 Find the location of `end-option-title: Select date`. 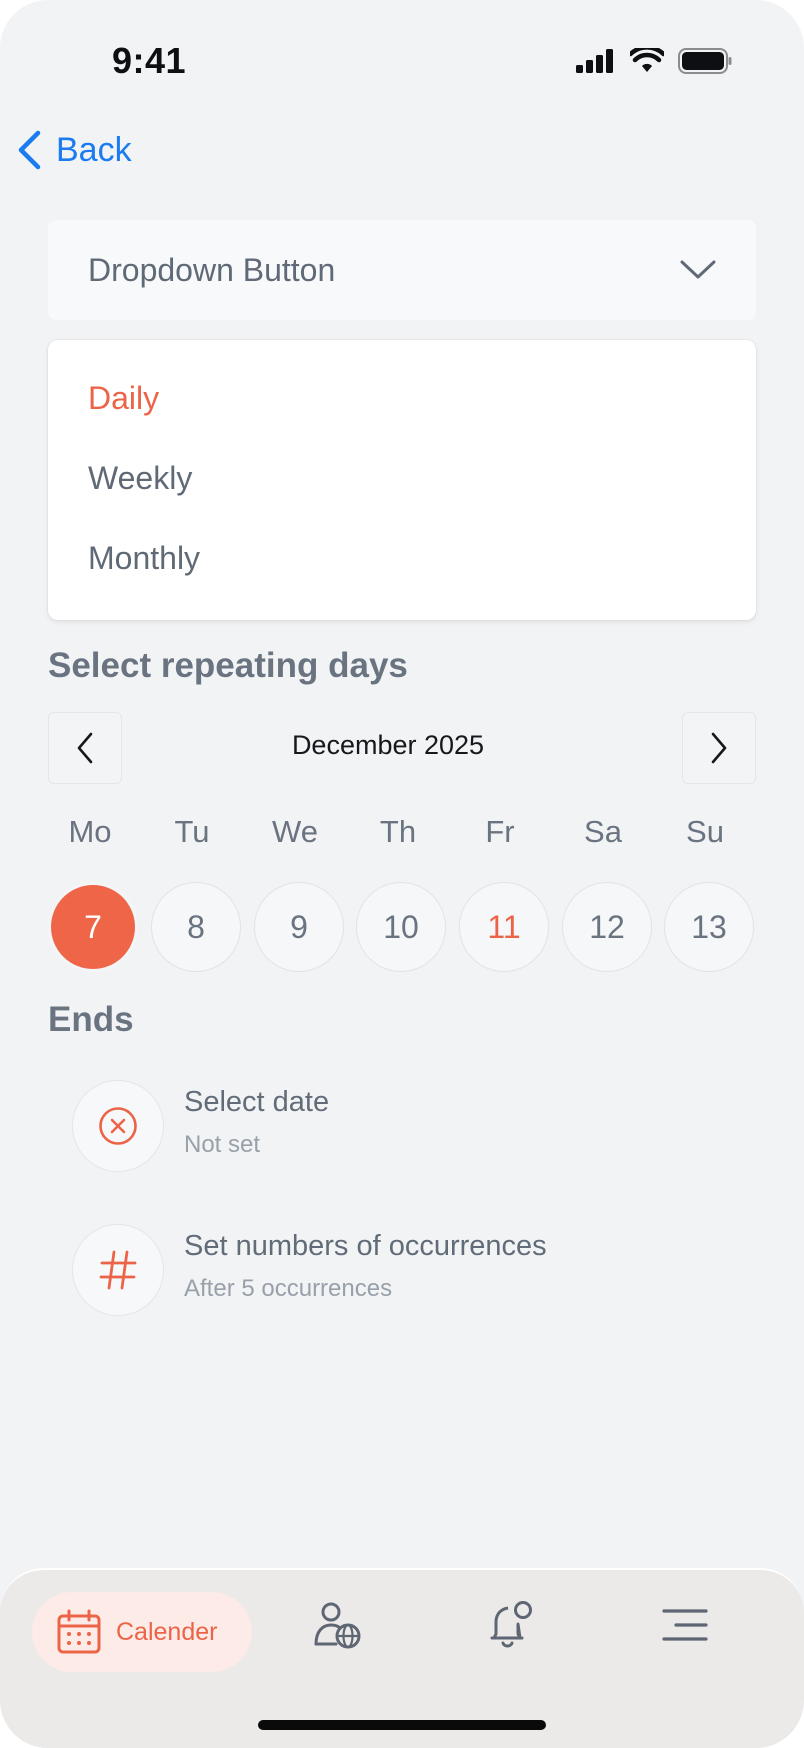

end-option-title: Select date is located at coordinates (257, 1102).